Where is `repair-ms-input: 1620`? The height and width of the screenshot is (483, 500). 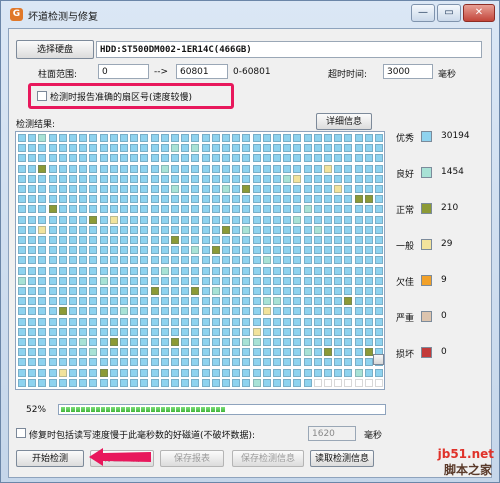 repair-ms-input: 1620 is located at coordinates (332, 433).